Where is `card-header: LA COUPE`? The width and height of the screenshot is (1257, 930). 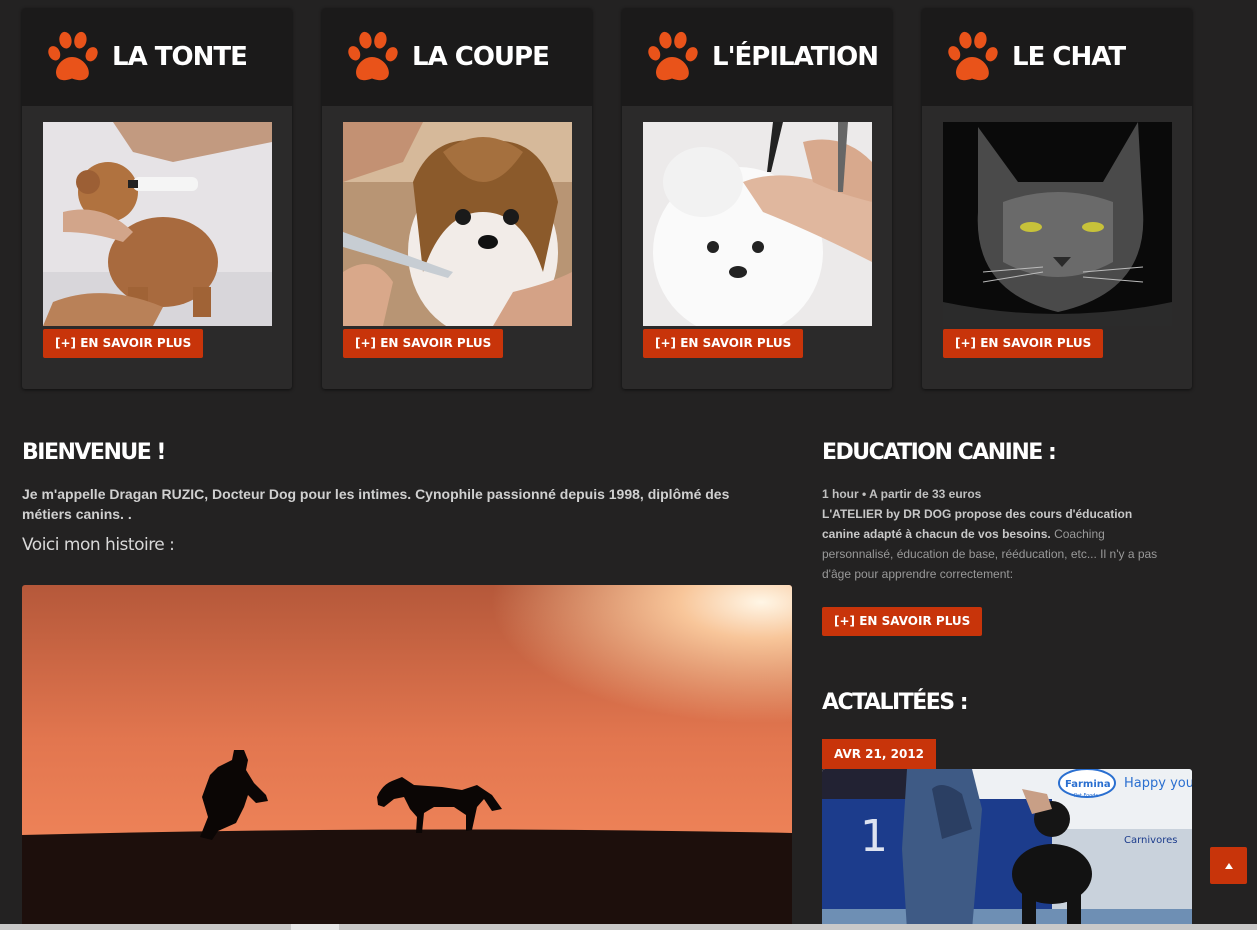 card-header: LA COUPE is located at coordinates (457, 57).